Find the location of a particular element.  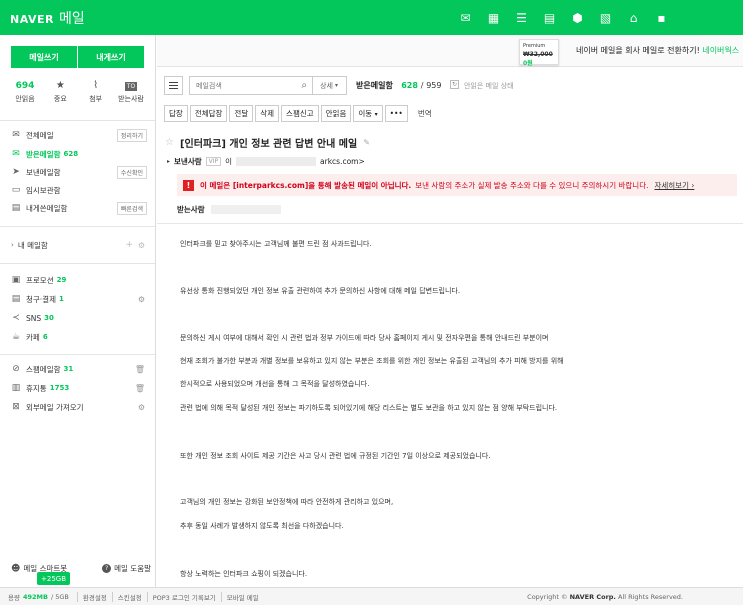

star-icon: ☆ is located at coordinates (169, 142).